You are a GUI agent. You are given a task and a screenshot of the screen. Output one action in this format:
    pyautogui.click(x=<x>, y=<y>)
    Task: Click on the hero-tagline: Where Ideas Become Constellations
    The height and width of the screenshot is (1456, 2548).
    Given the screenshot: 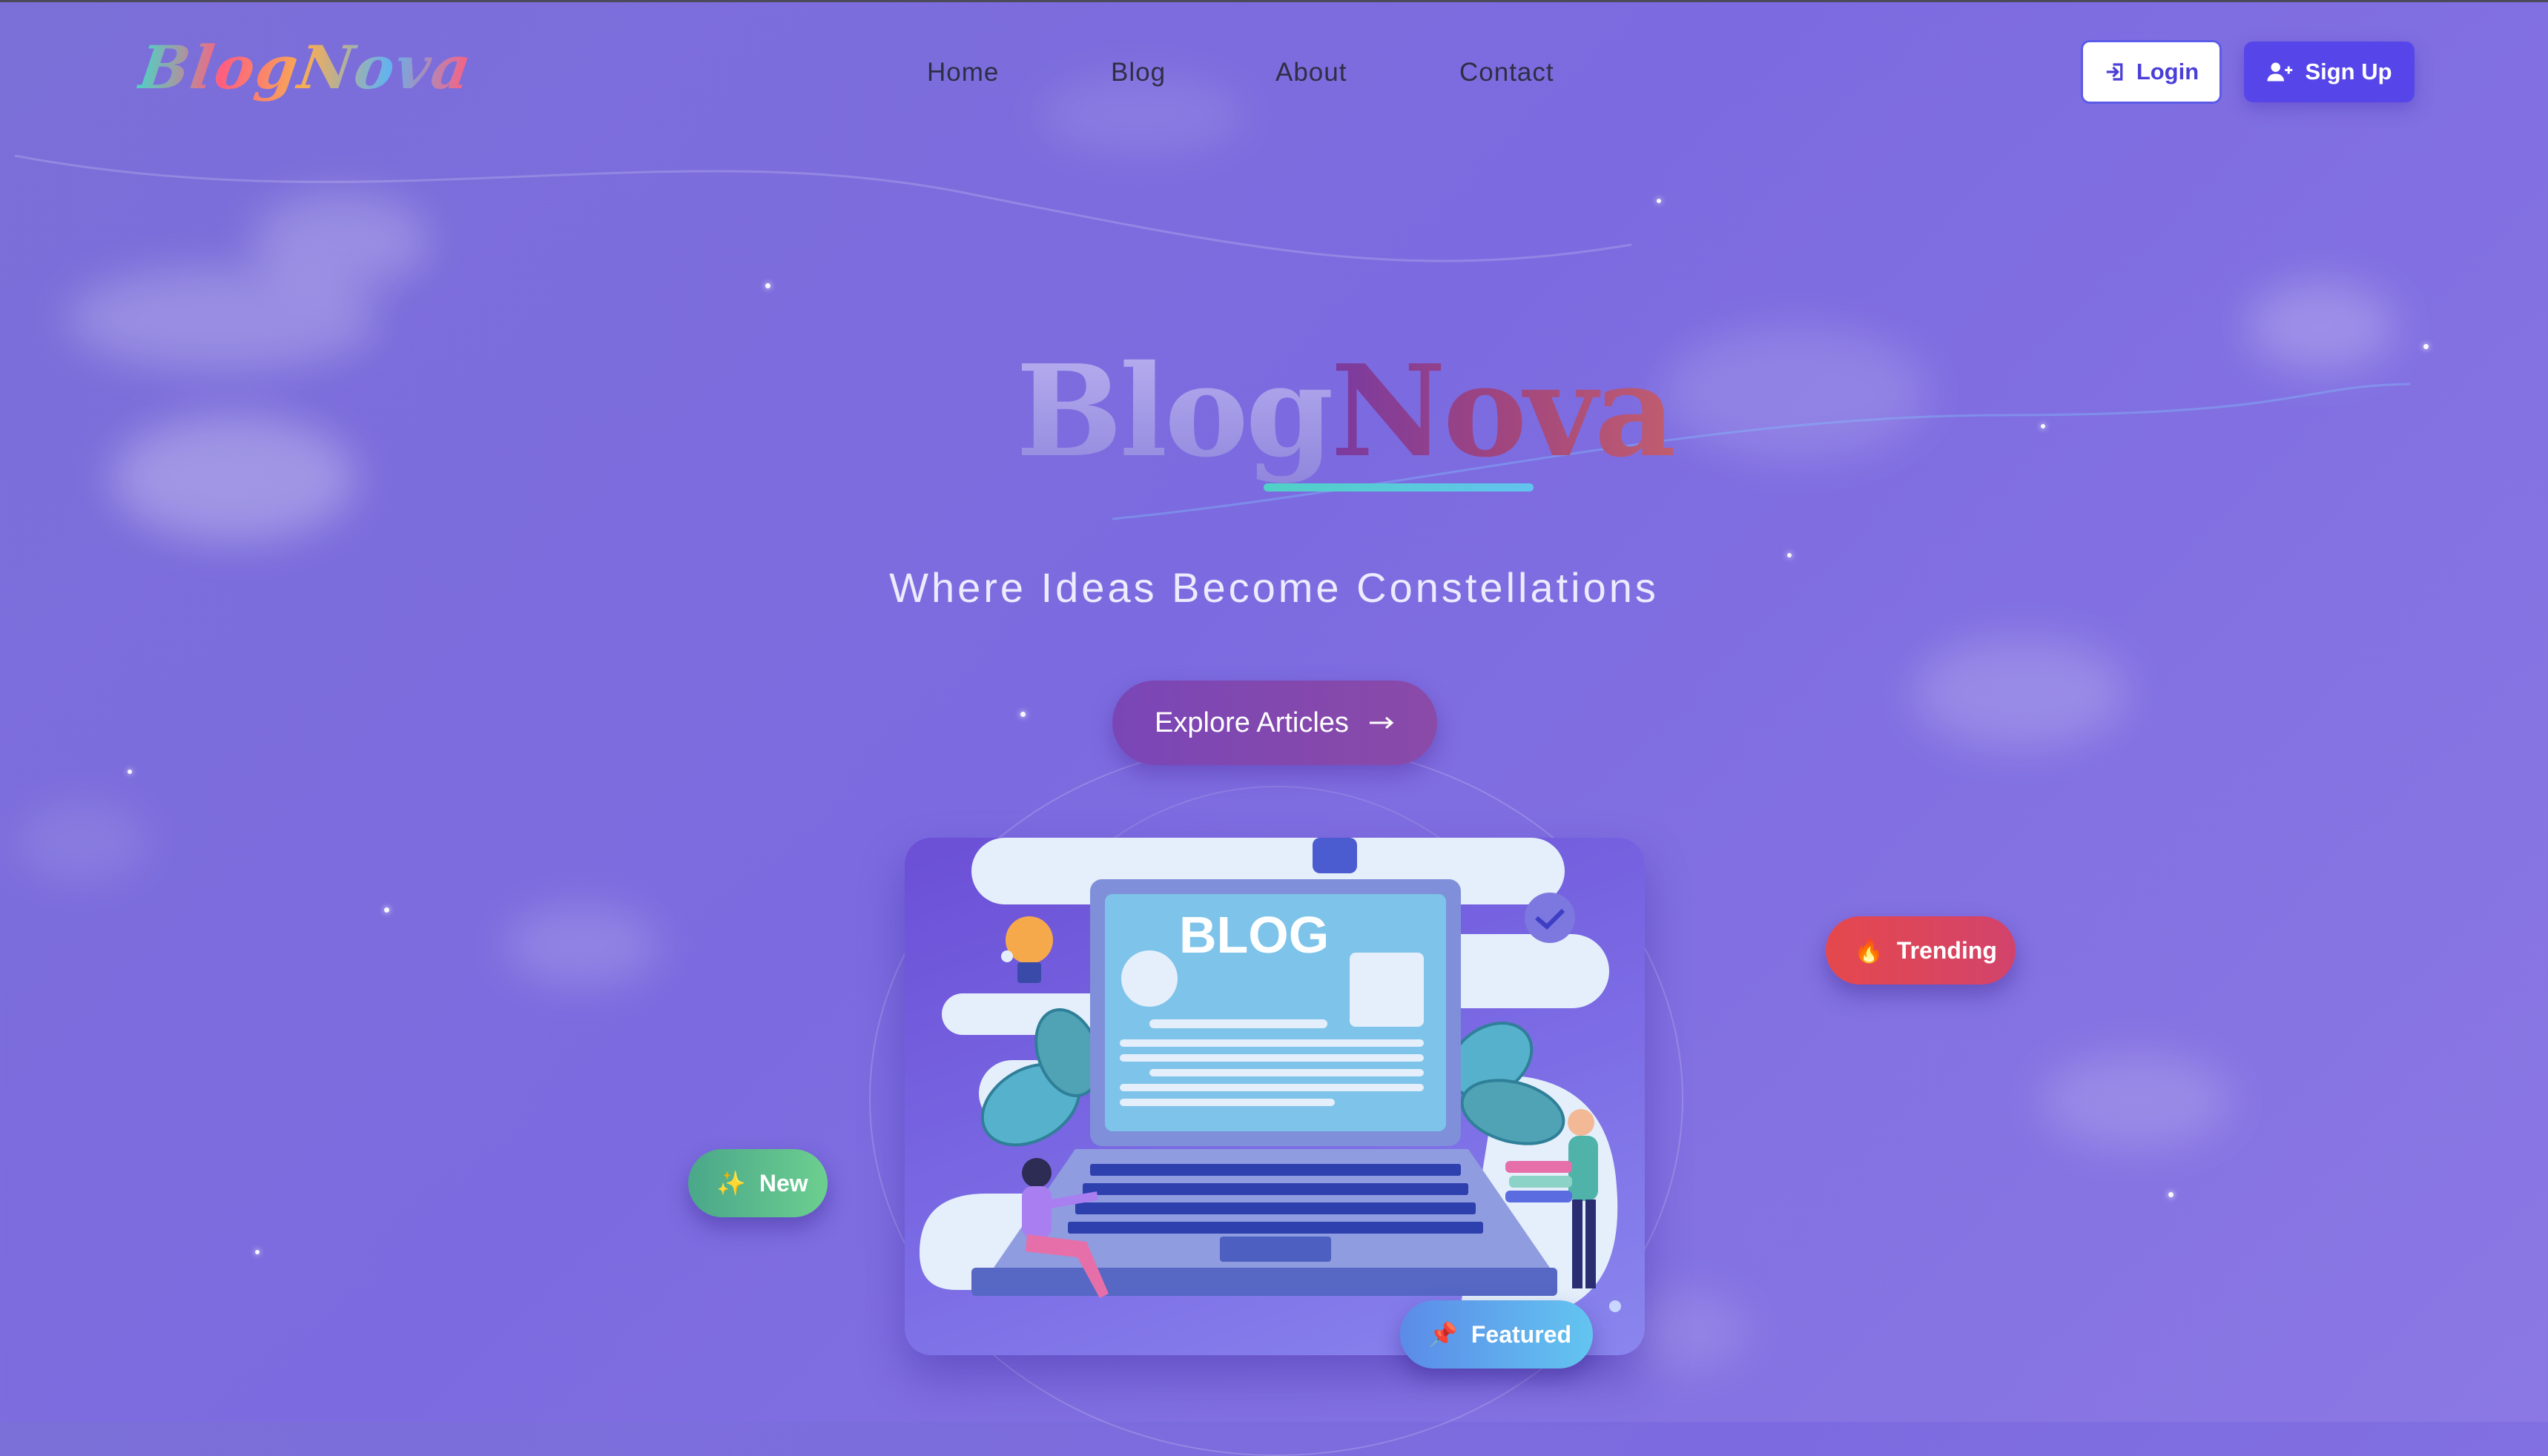 What is the action you would take?
    pyautogui.click(x=1274, y=587)
    